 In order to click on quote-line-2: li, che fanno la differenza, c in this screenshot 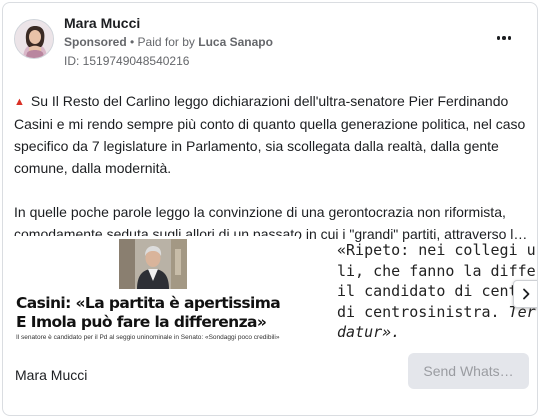, I will do `click(437, 270)`.